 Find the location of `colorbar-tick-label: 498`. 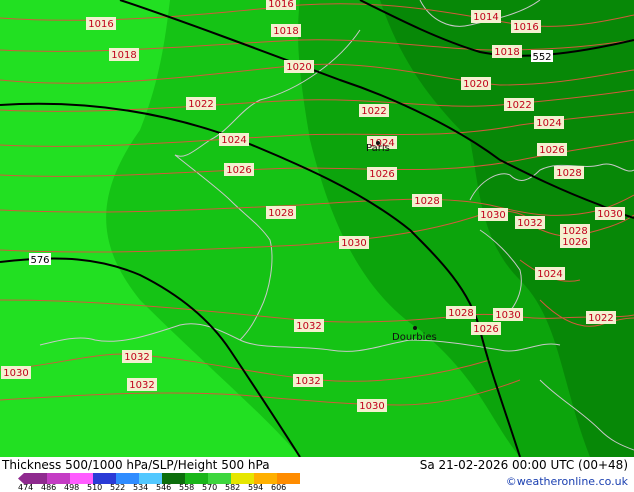

colorbar-tick-label: 498 is located at coordinates (72, 487).